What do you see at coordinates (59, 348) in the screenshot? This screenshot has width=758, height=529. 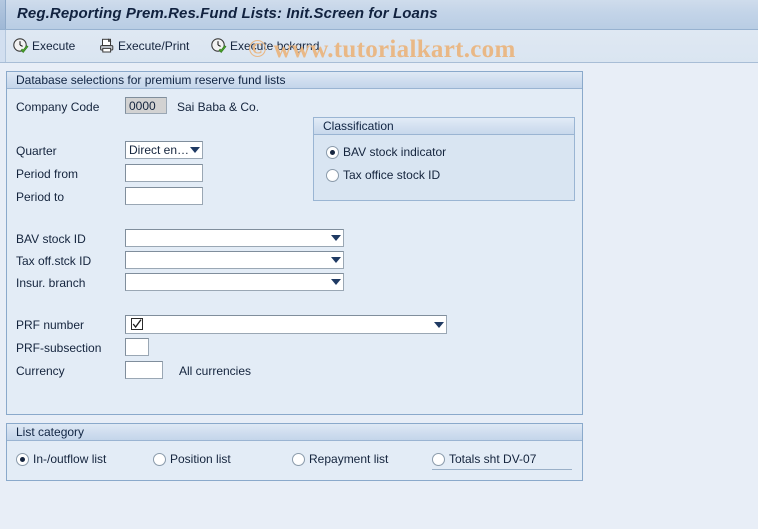 I see `prf-subsection-label: PRF-subsection` at bounding box center [59, 348].